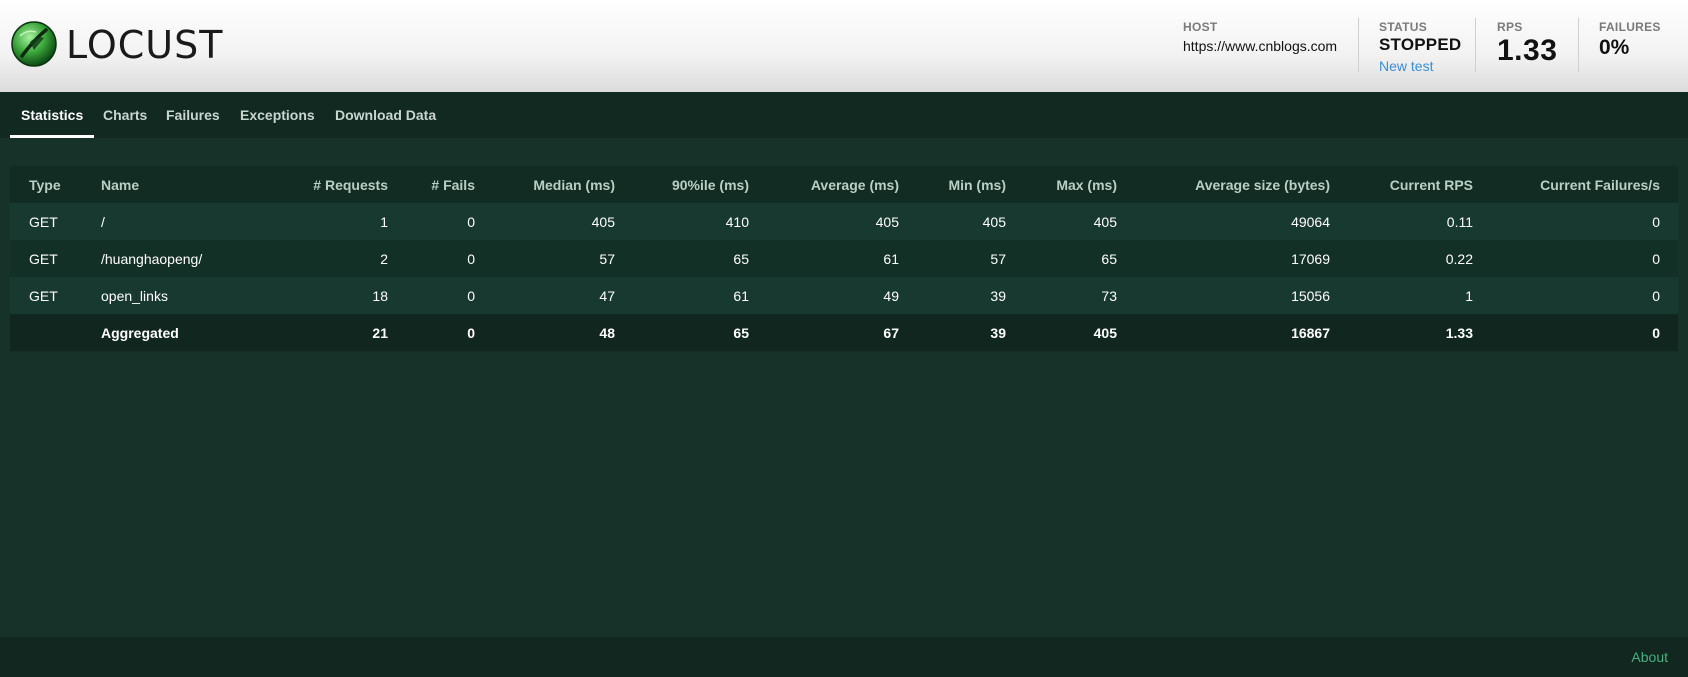 The height and width of the screenshot is (677, 1688). Describe the element at coordinates (844, 657) in the screenshot. I see `footer: About` at that location.